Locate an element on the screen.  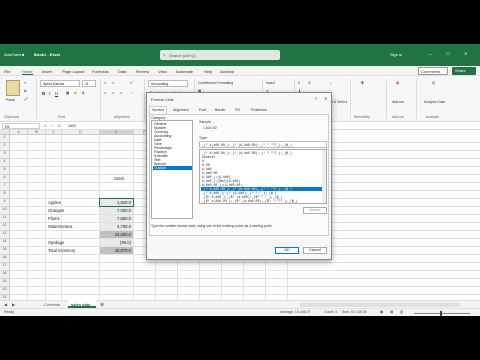
analyze-data-icon: ▥ is located at coordinates (433, 83).